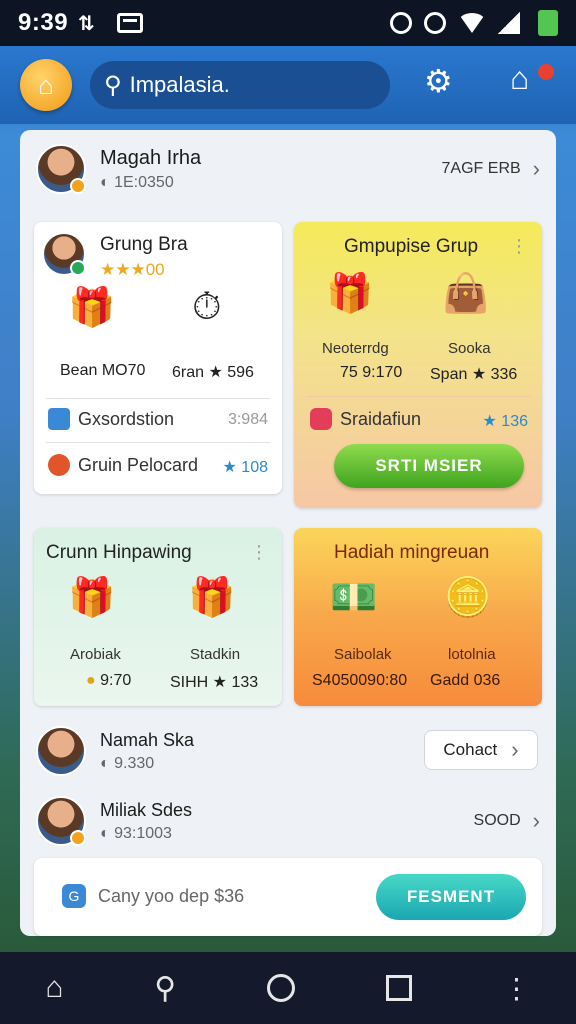 This screenshot has height=1024, width=576. Describe the element at coordinates (95, 654) in the screenshot. I see `item-label: Arobiak` at that location.